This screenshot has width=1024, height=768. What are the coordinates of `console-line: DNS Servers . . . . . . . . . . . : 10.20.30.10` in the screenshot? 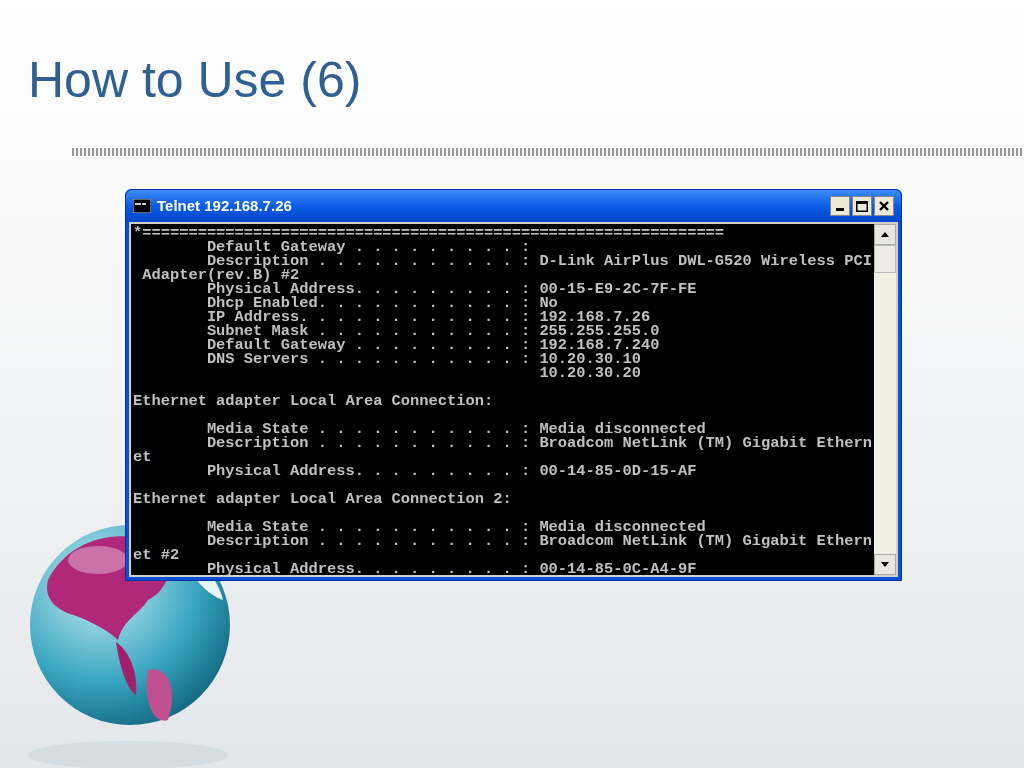 It's located at (423, 359).